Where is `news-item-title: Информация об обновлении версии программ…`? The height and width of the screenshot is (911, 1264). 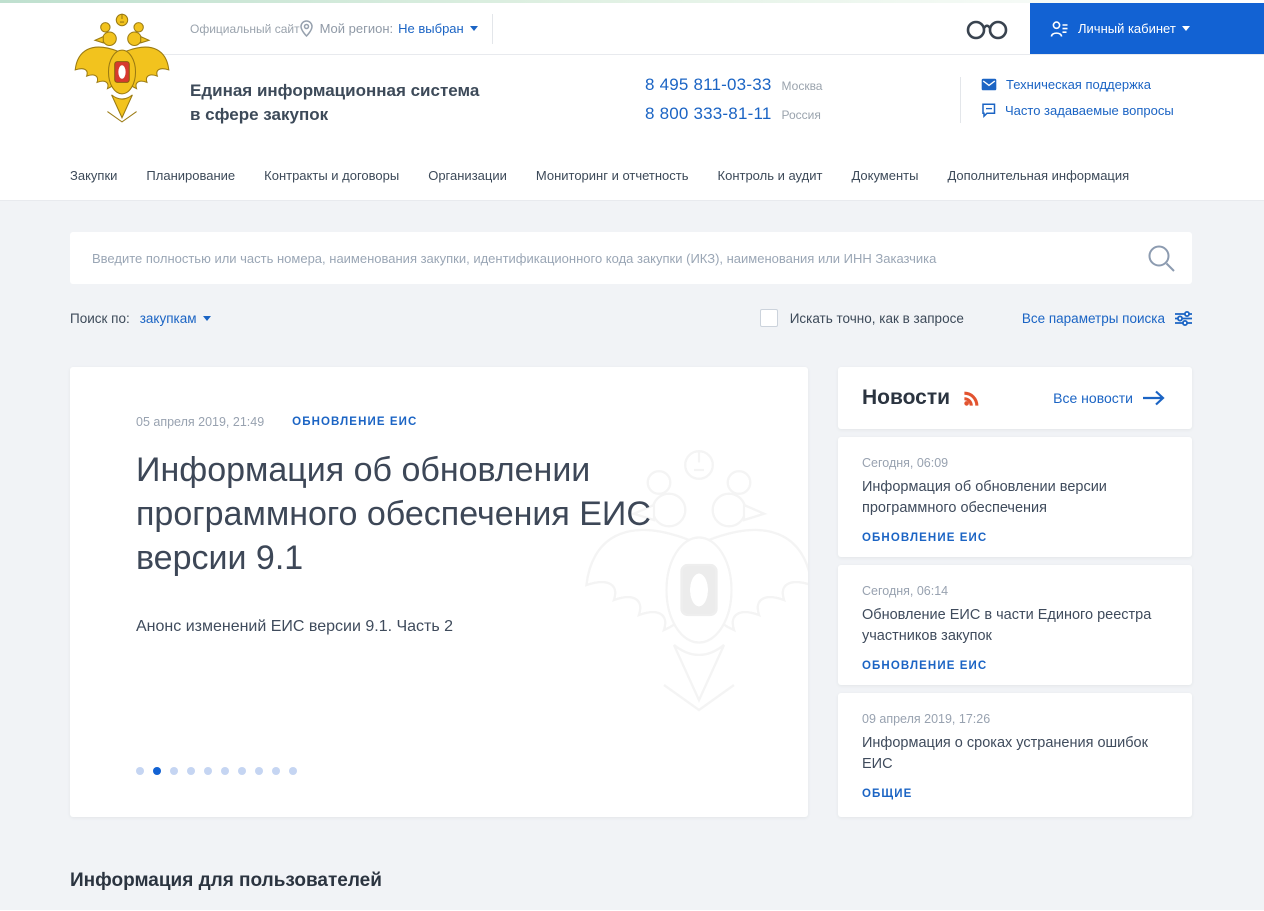 news-item-title: Информация об обновлении версии программ… is located at coordinates (1015, 498).